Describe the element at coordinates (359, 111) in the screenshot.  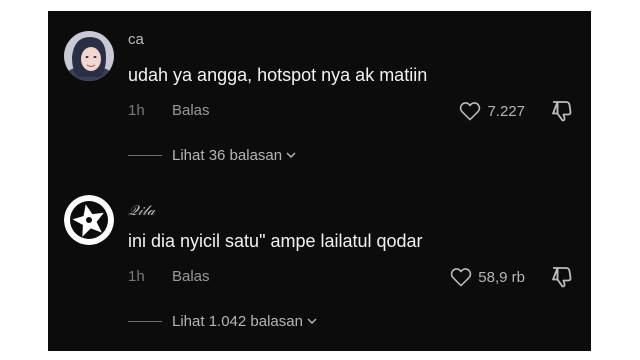
I see `comment-meta: 1h Balas 7.227` at that location.